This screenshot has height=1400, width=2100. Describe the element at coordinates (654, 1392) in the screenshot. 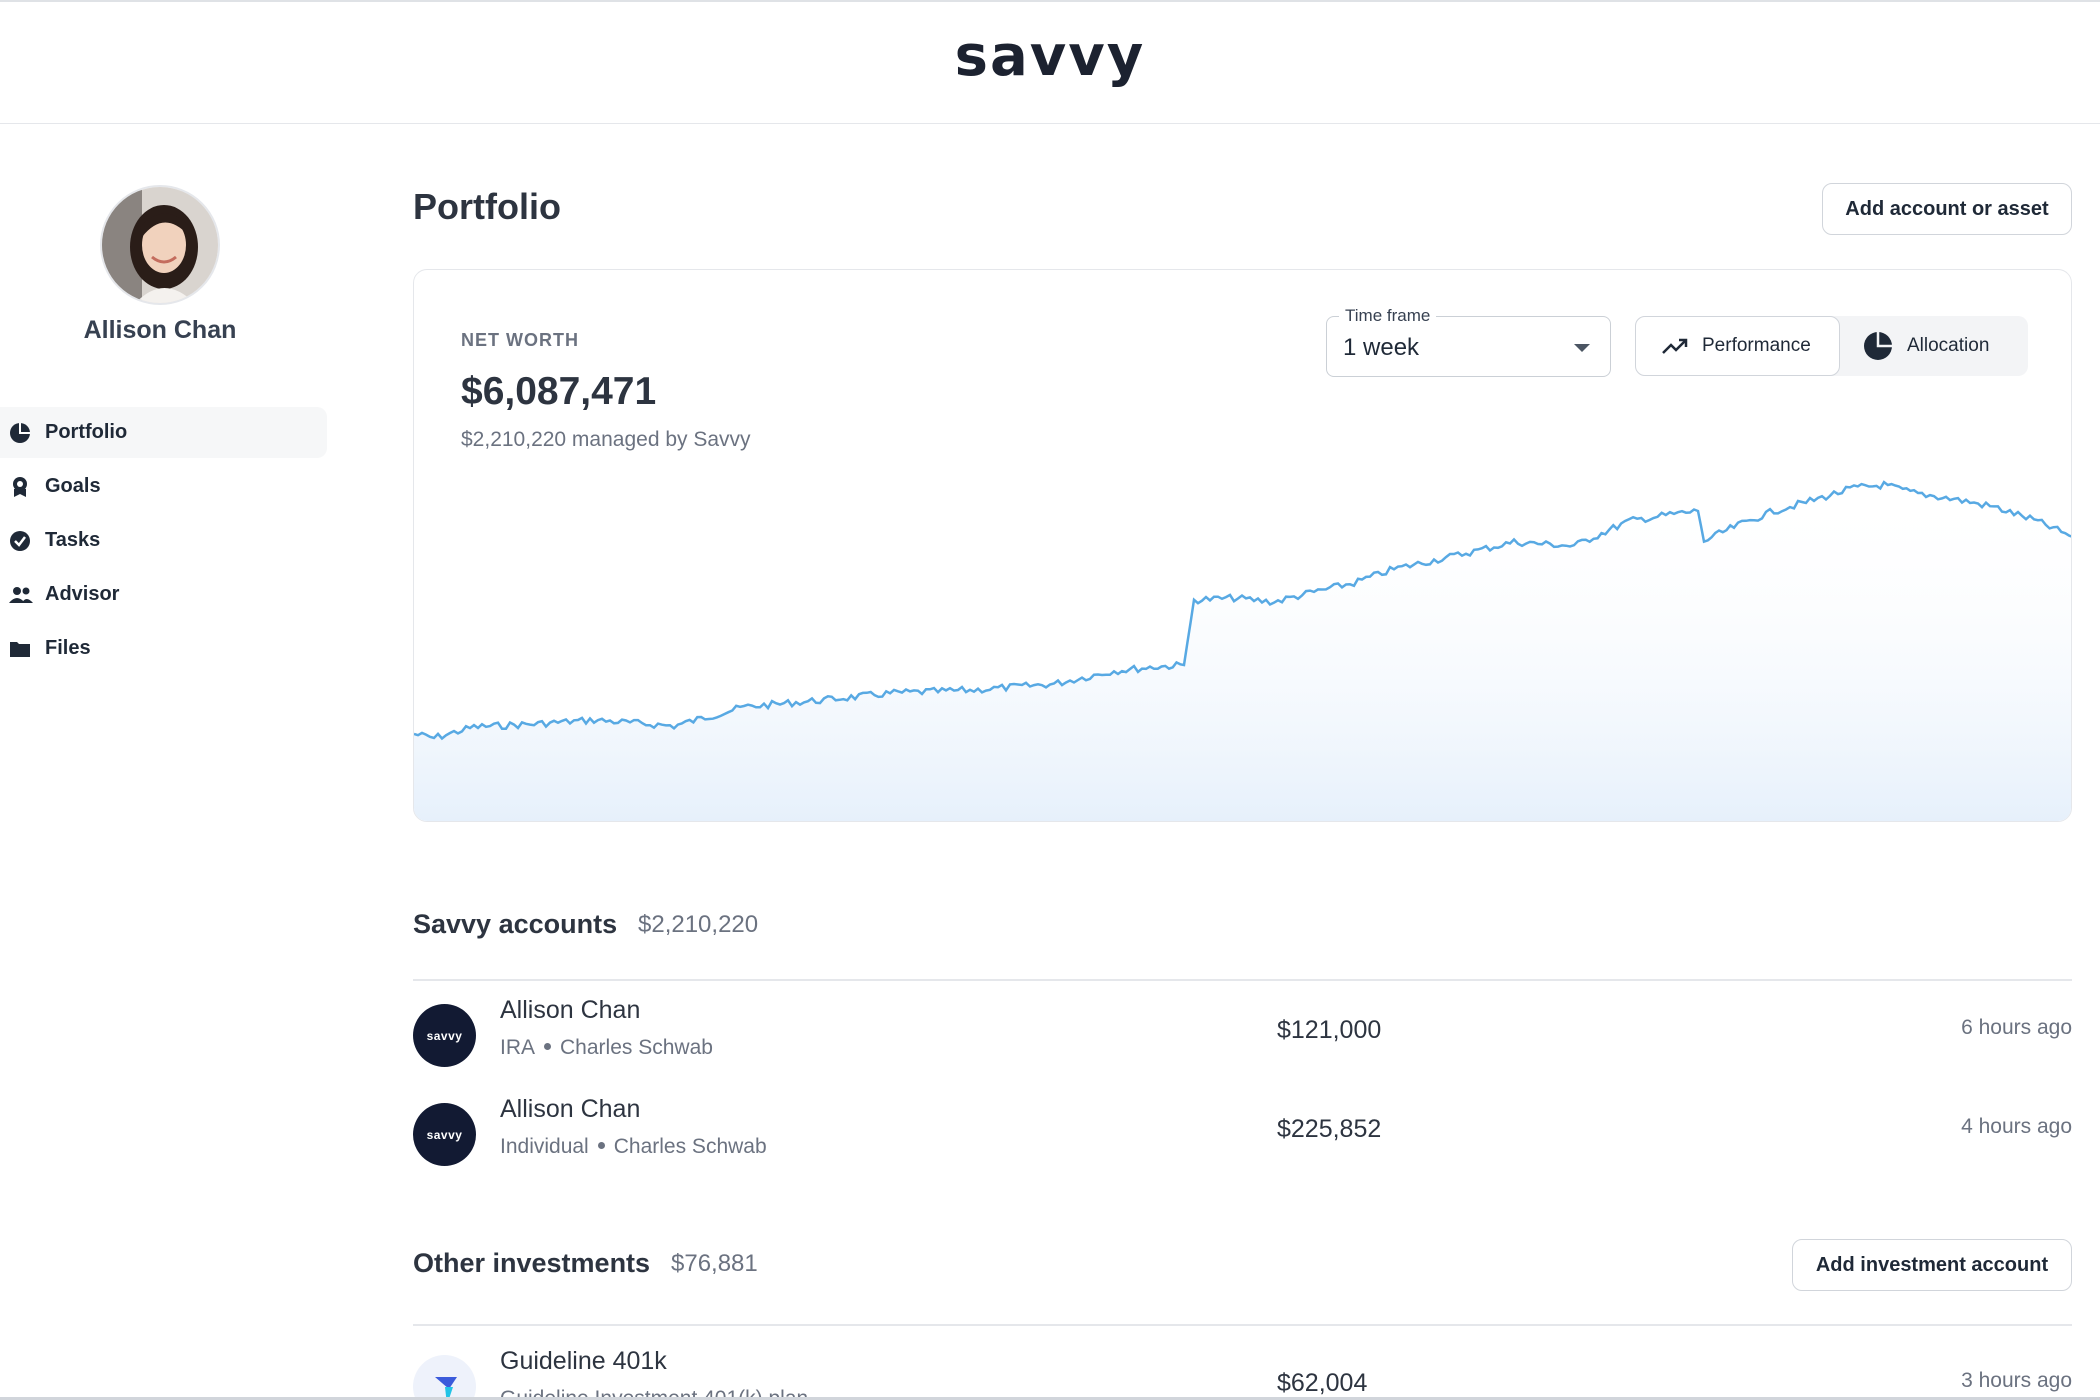

I see `account-subtitle: Guideline Investment 401(k) plan` at that location.